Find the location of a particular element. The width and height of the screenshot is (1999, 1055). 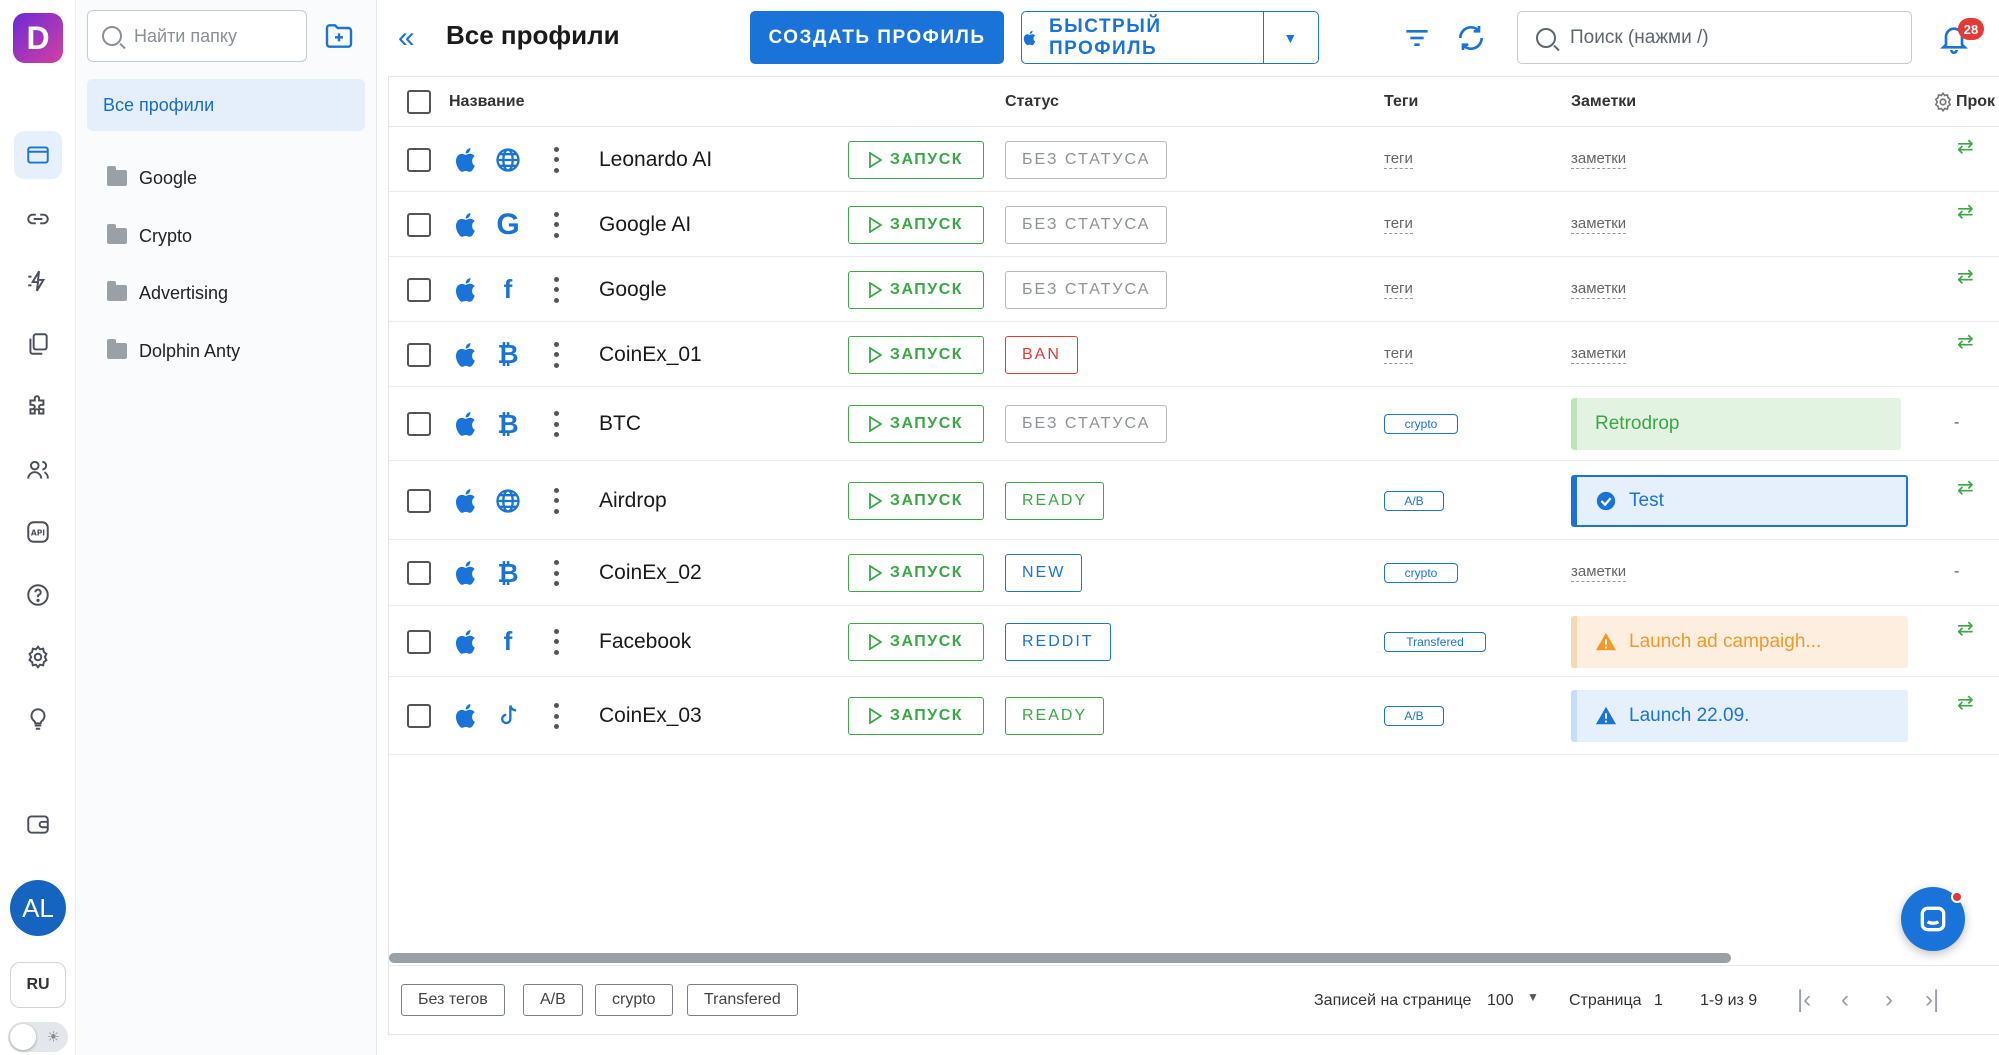

api-icon: API is located at coordinates (38, 532).